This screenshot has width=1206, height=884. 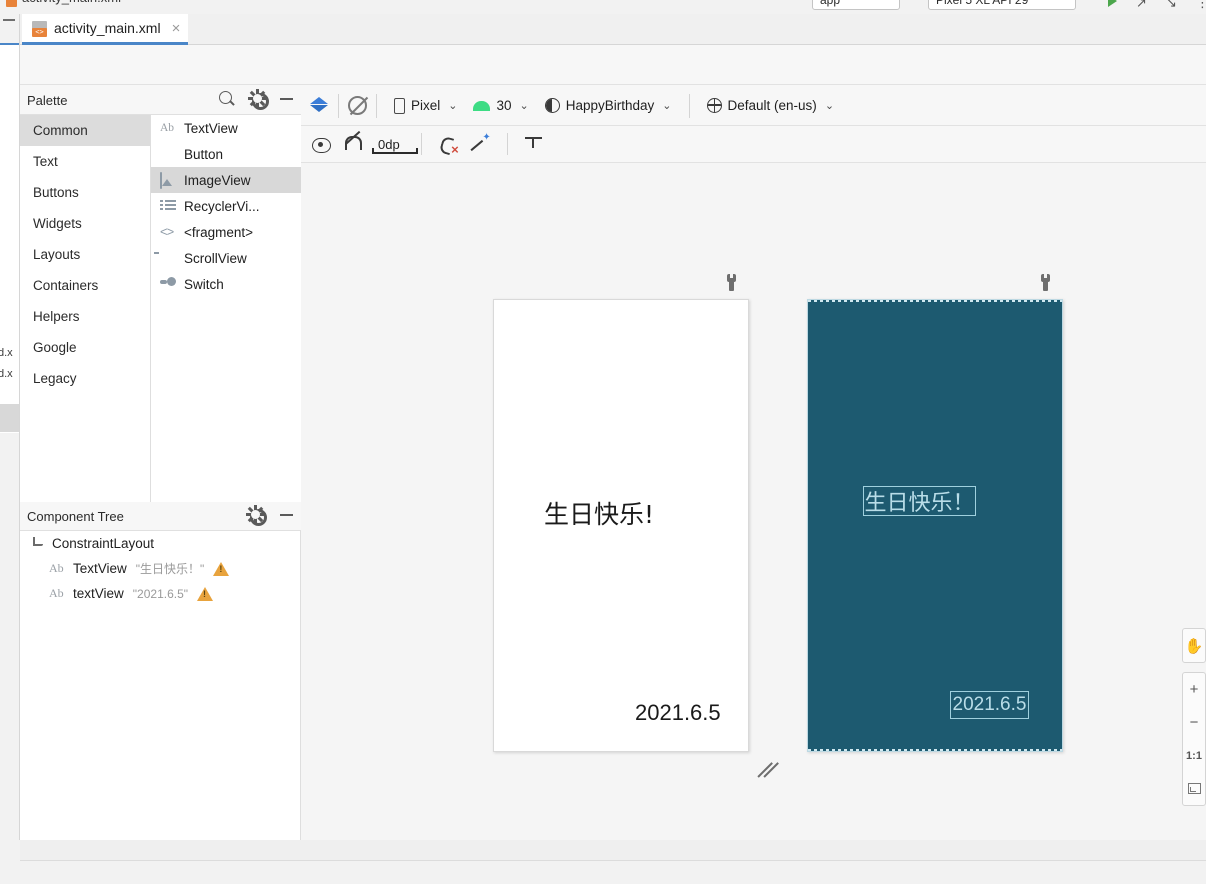 What do you see at coordinates (85, 347) in the screenshot?
I see `palette-category-google: Google` at bounding box center [85, 347].